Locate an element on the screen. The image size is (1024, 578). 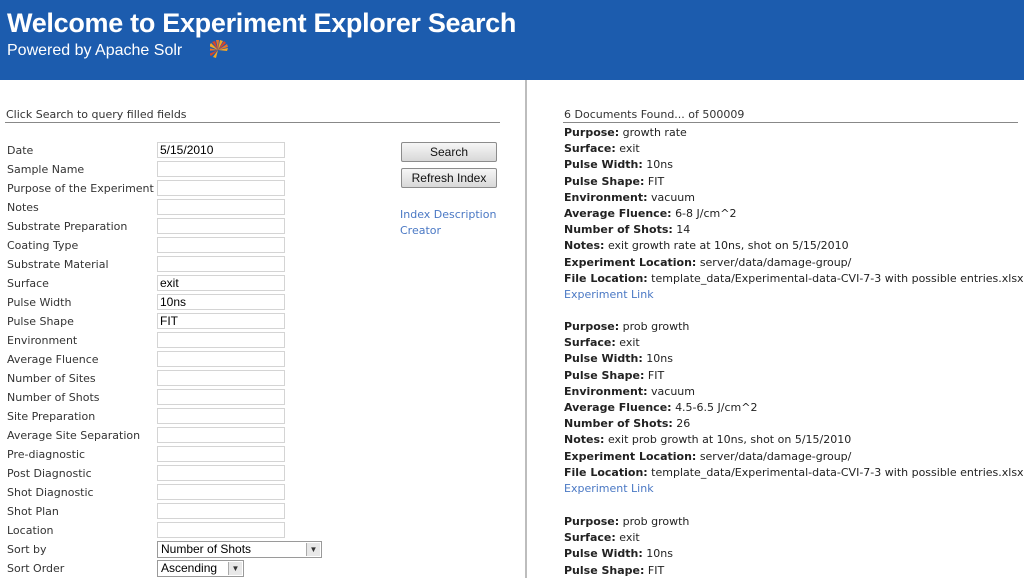
sort-order-select: Ascending ▼ is located at coordinates (200, 568).